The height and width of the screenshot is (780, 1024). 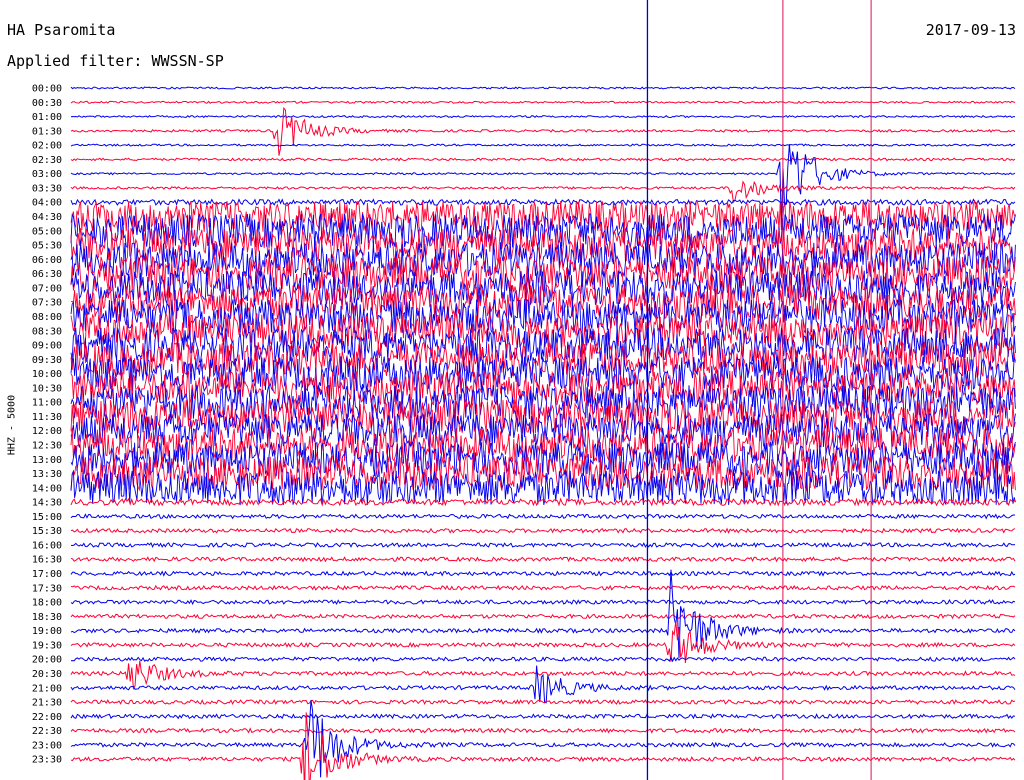 I want to click on row-tick-label: 13:00, so click(x=47, y=460).